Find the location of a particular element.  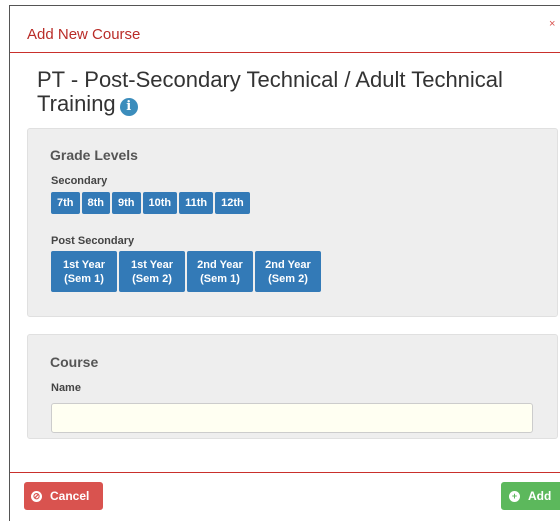

cancel-label: Cancel is located at coordinates (70, 496).